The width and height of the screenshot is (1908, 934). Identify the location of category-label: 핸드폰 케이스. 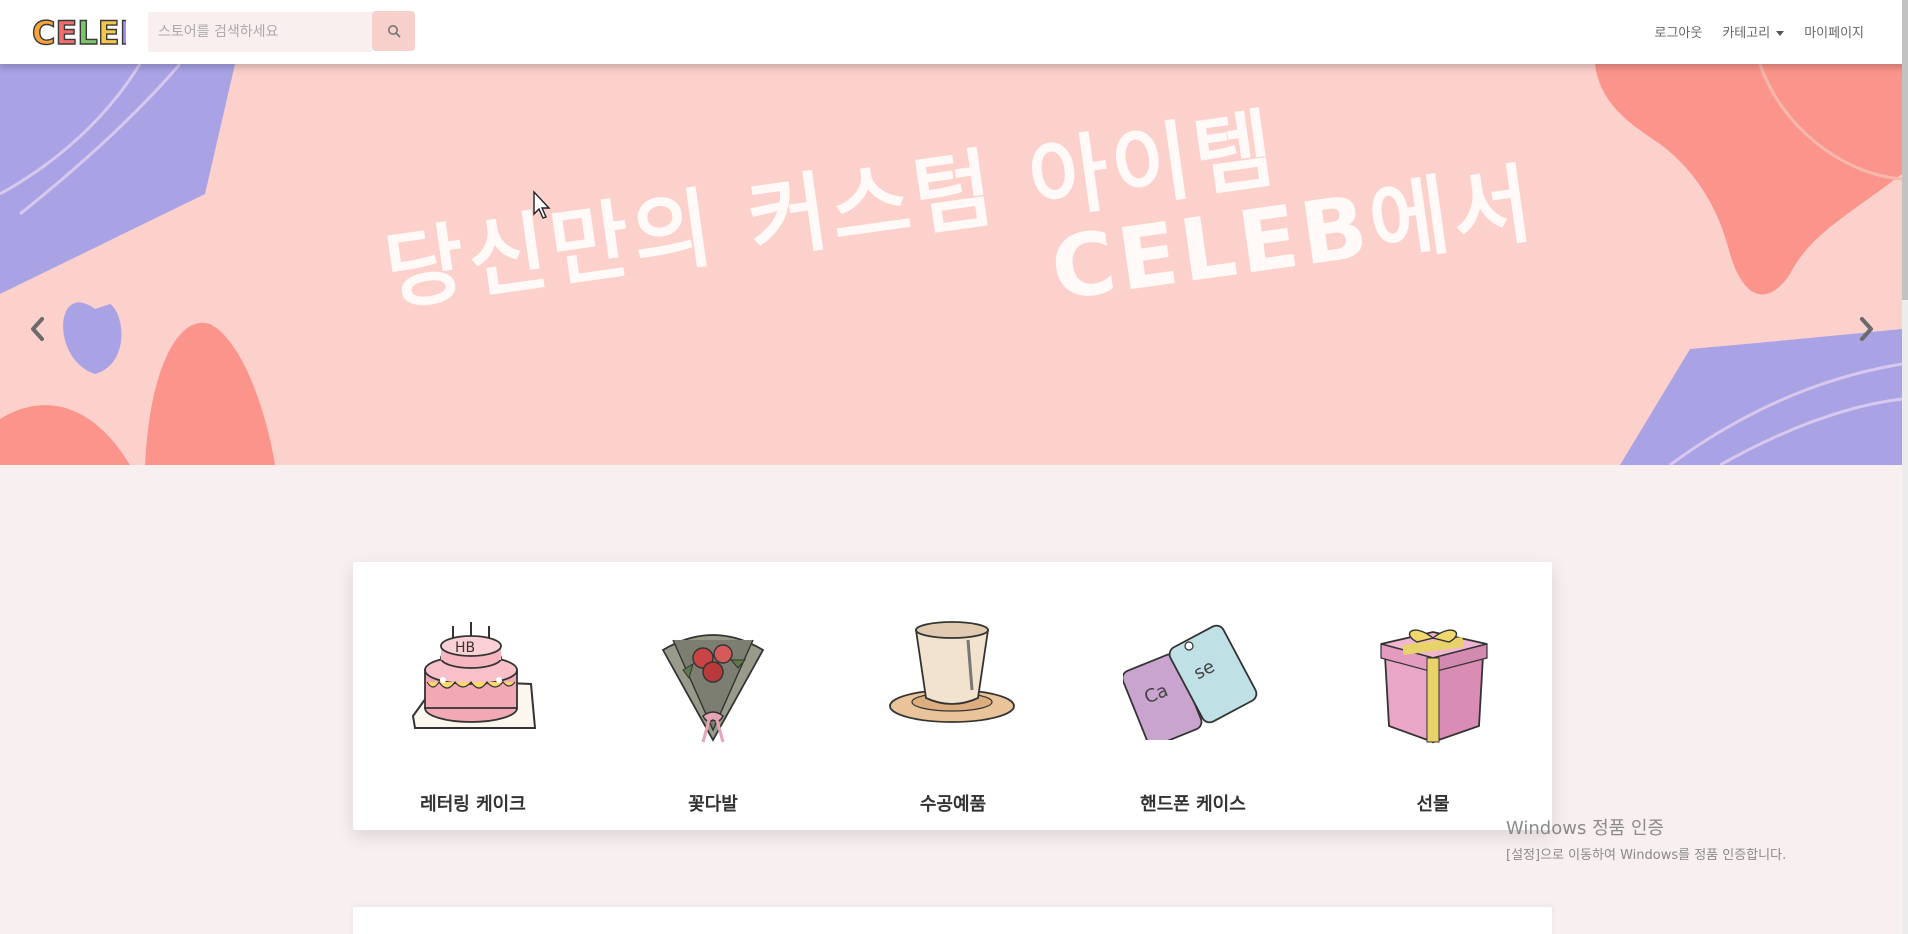
(1193, 804).